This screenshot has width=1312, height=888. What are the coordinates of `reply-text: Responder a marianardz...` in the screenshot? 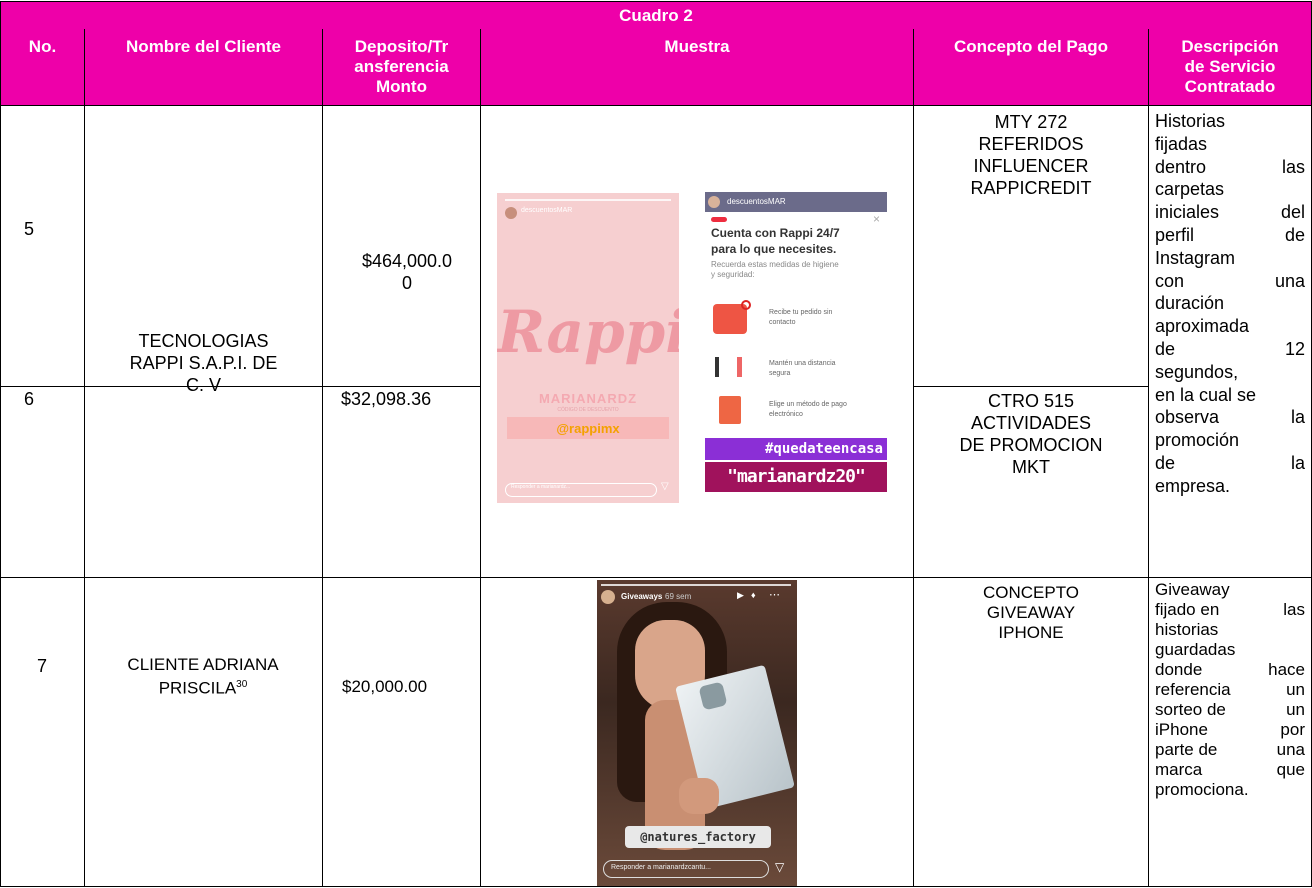 It's located at (541, 487).